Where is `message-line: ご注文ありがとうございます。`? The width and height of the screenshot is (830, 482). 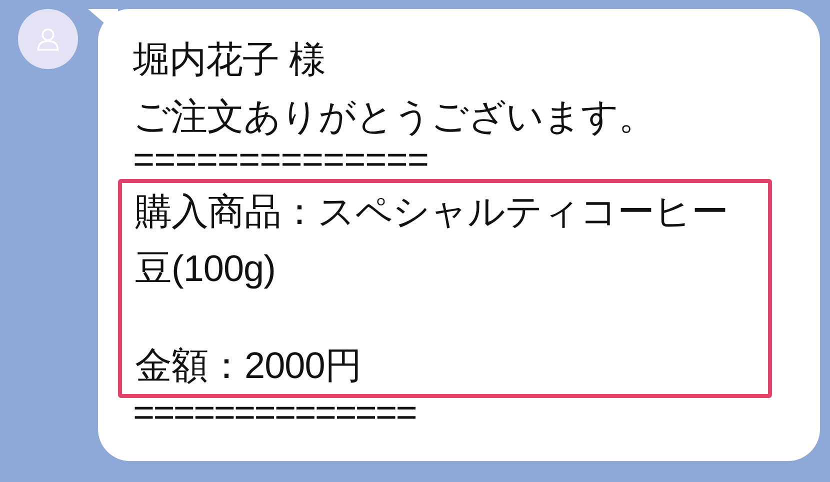
message-line: ご注文ありがとうございます。 is located at coordinates (394, 117).